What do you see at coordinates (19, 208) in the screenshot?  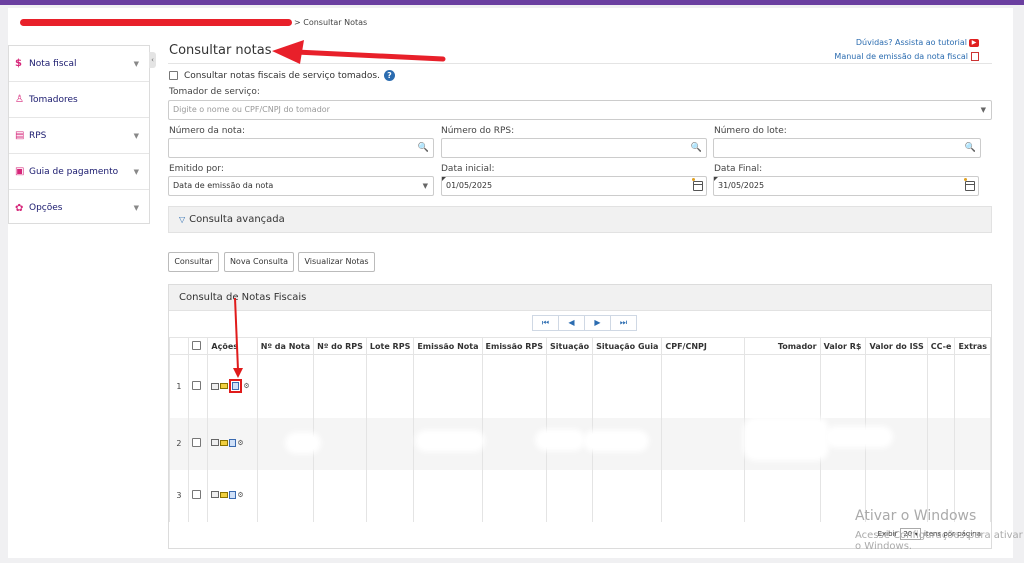 I see `gear-icon: ✿` at bounding box center [19, 208].